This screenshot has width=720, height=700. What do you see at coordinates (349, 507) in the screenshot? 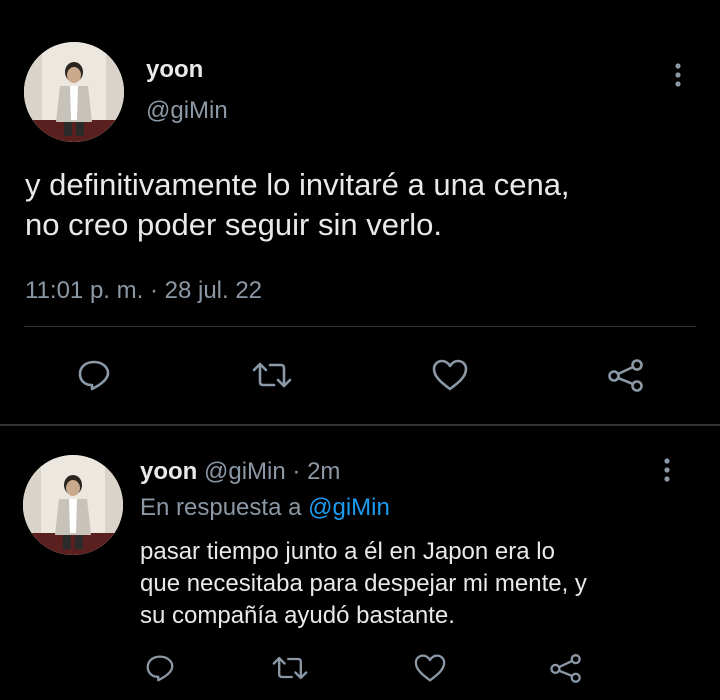
I see `replying-to-link: @giMin` at bounding box center [349, 507].